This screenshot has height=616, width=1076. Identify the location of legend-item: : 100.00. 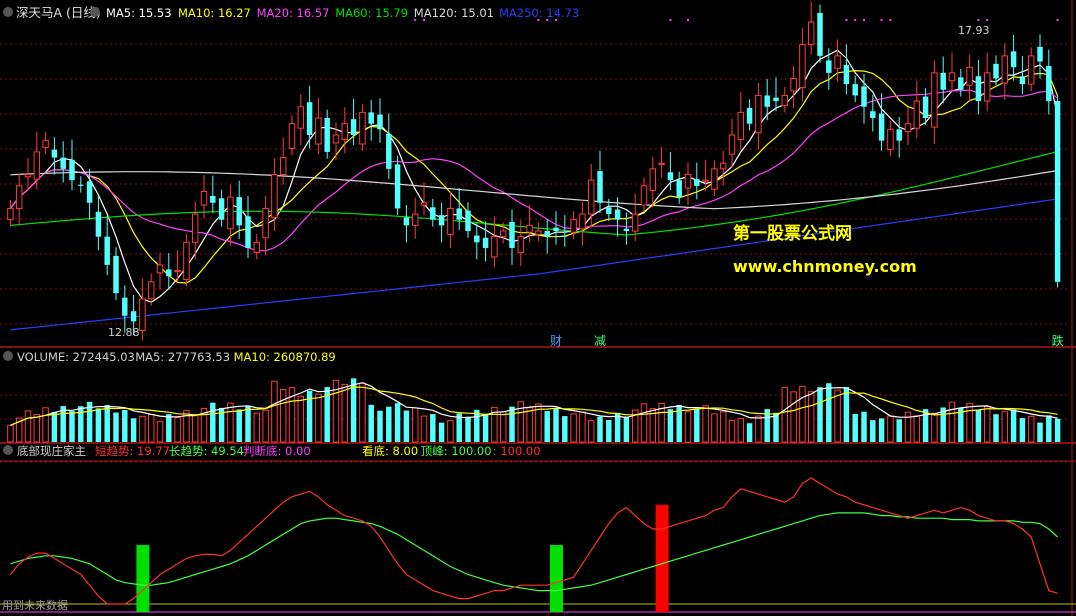
(517, 451).